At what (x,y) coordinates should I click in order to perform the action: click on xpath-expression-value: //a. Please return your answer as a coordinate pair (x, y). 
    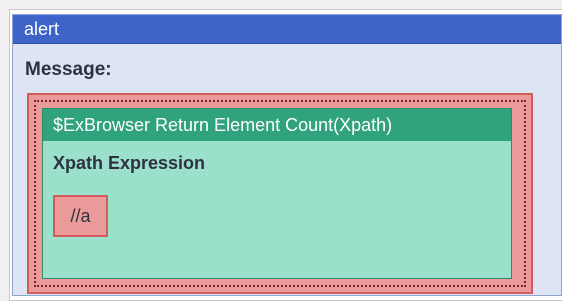
    Looking at the image, I should click on (80, 216).